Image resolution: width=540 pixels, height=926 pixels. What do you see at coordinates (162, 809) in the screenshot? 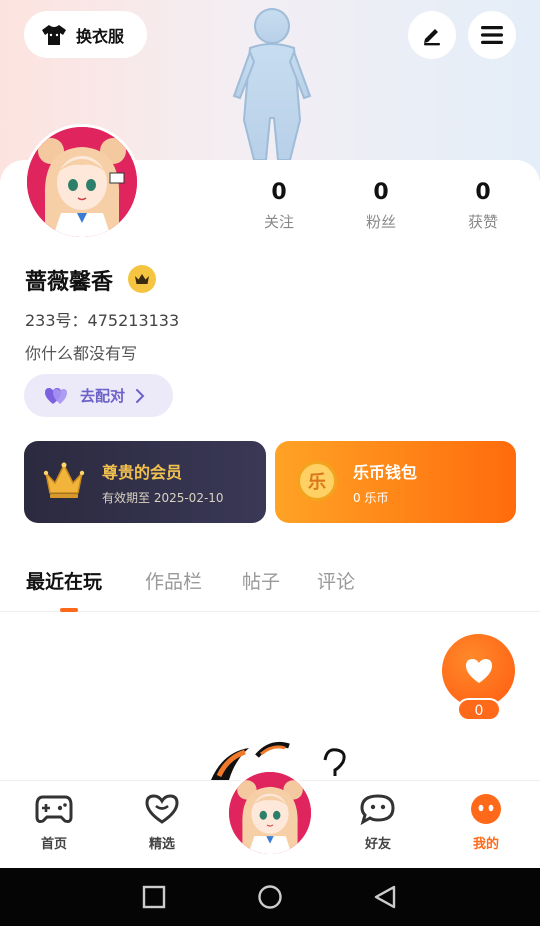
I see `heart-outline-icon` at bounding box center [162, 809].